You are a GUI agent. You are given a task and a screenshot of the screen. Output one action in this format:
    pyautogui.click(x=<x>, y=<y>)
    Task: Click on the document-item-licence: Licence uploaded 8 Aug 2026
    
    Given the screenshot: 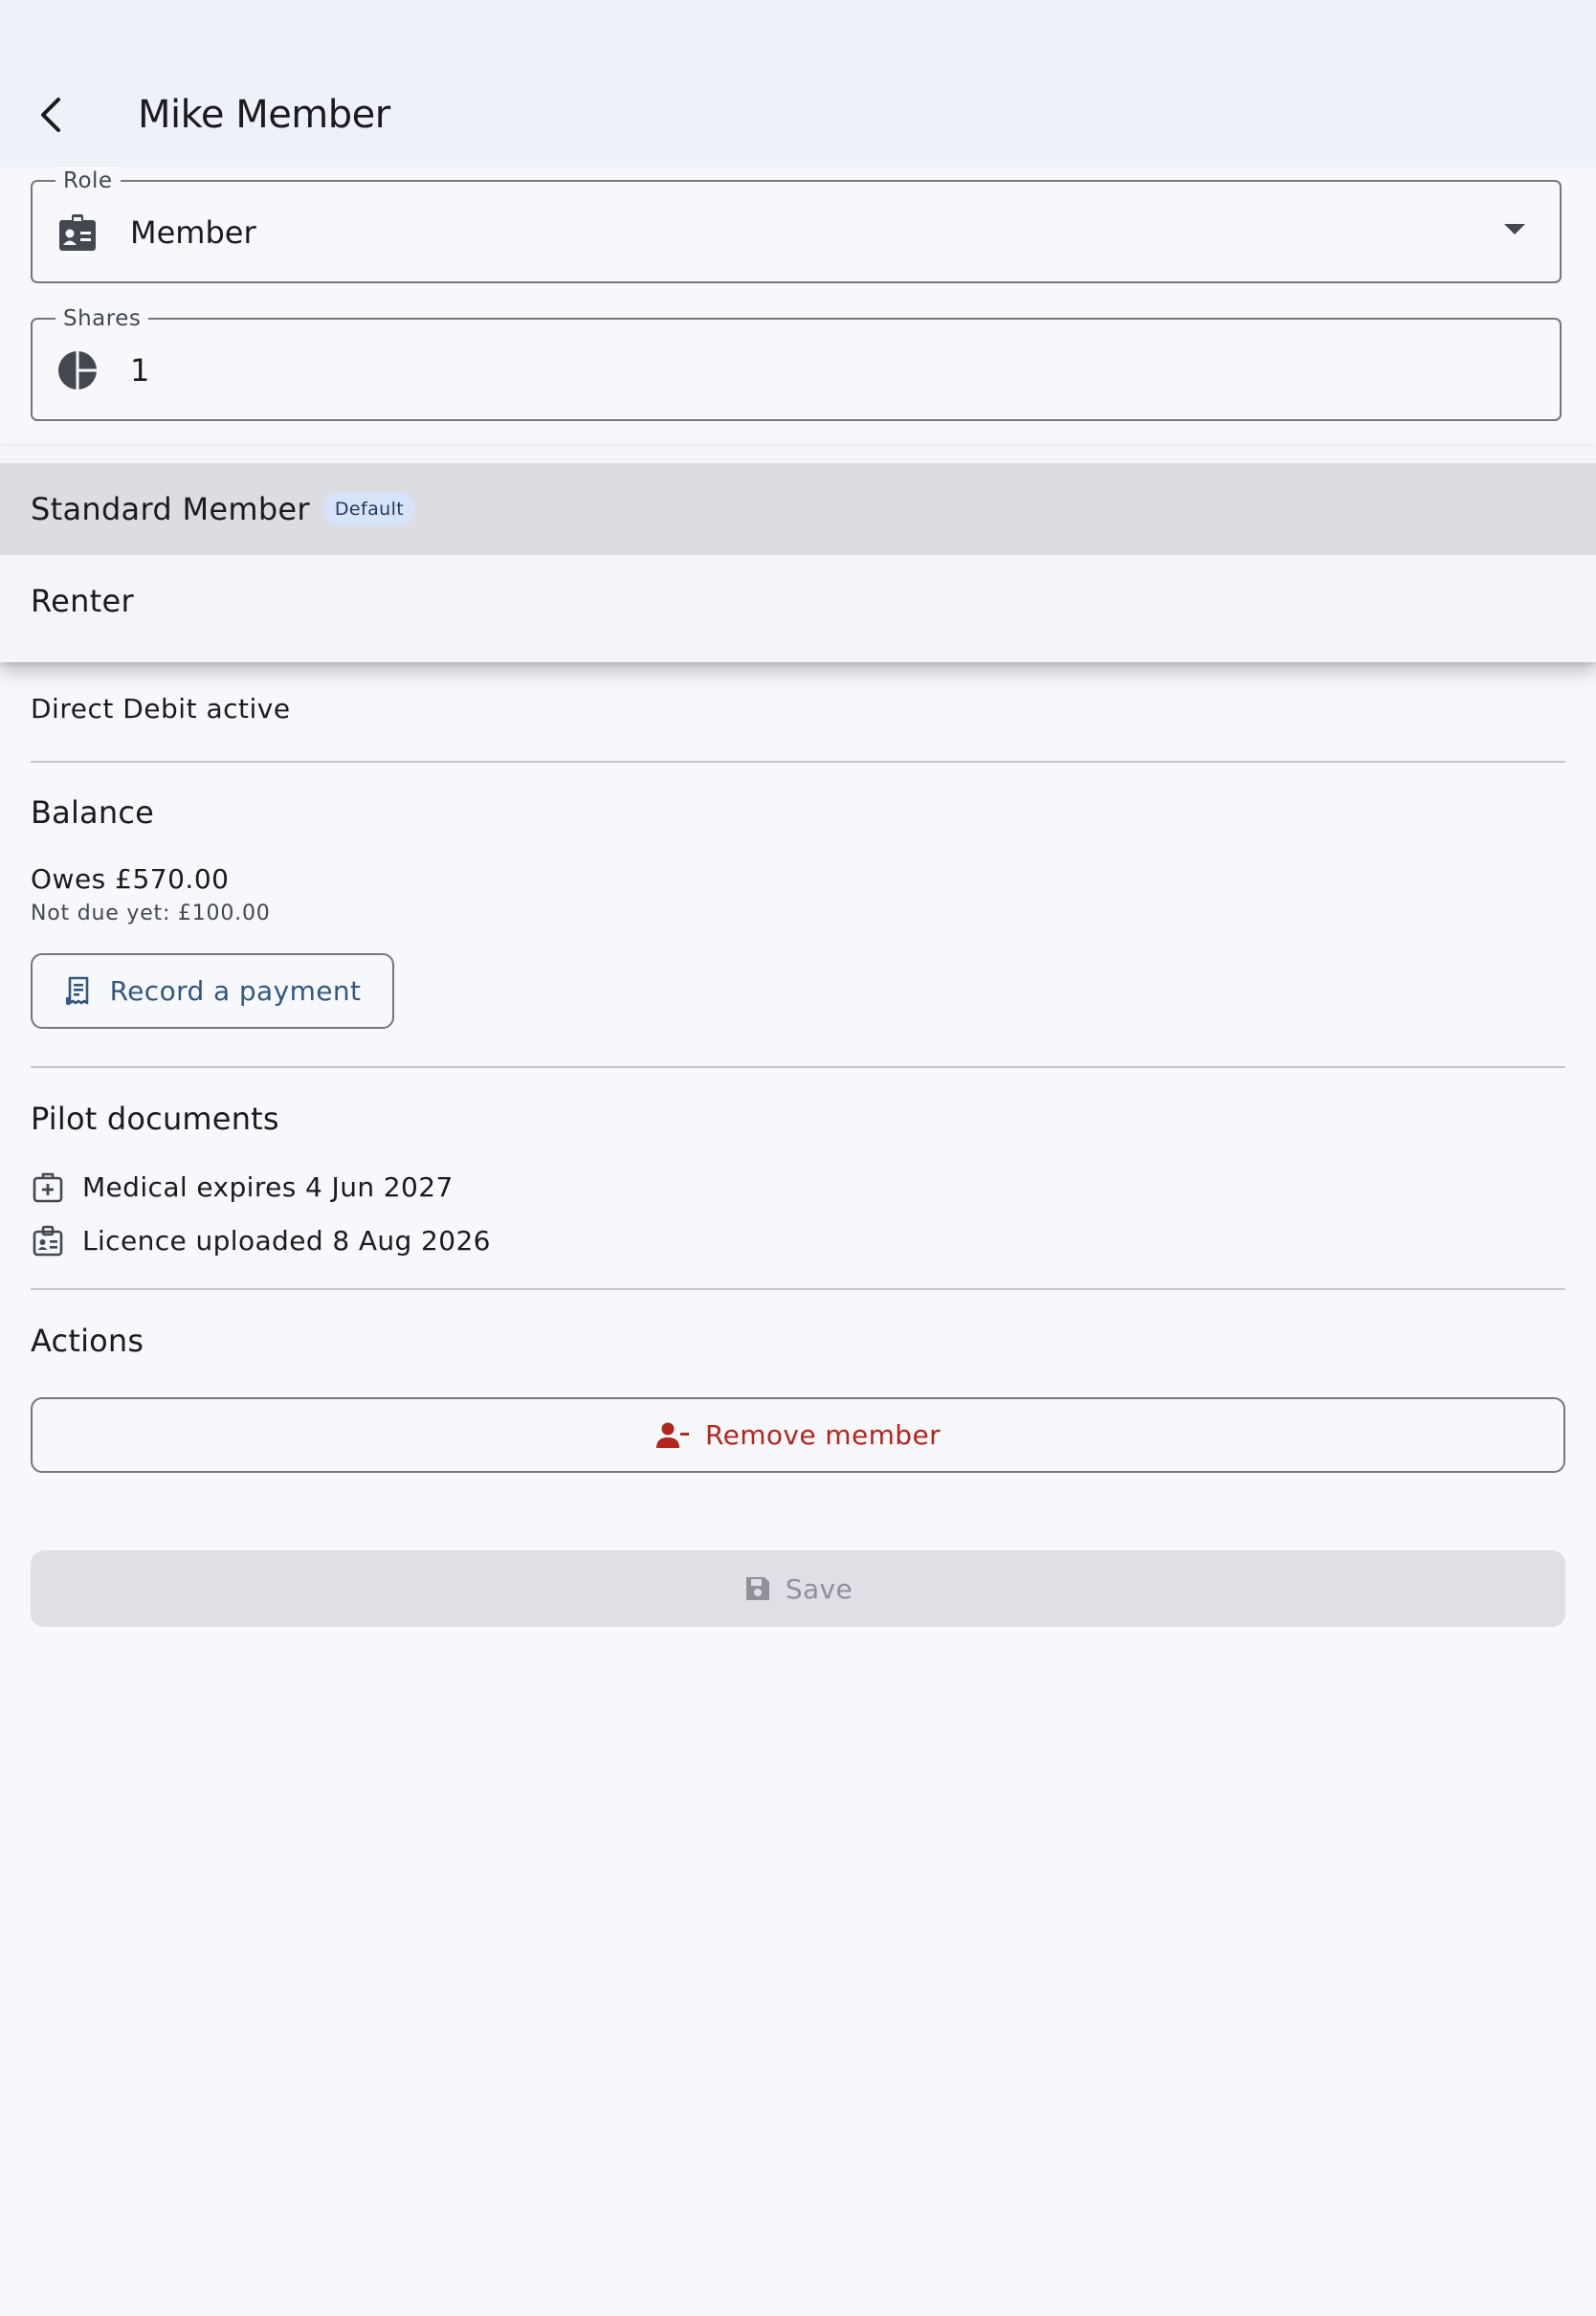 What is the action you would take?
    pyautogui.click(x=261, y=1240)
    